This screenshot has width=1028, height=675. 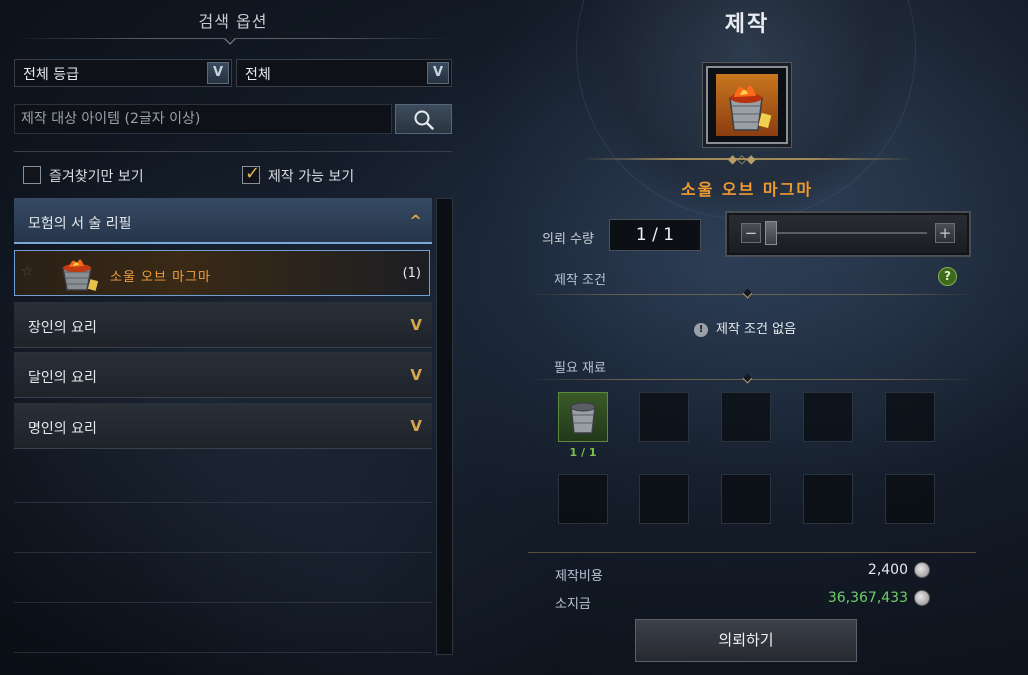 I want to click on cost-label: 제작비용, so click(x=579, y=576).